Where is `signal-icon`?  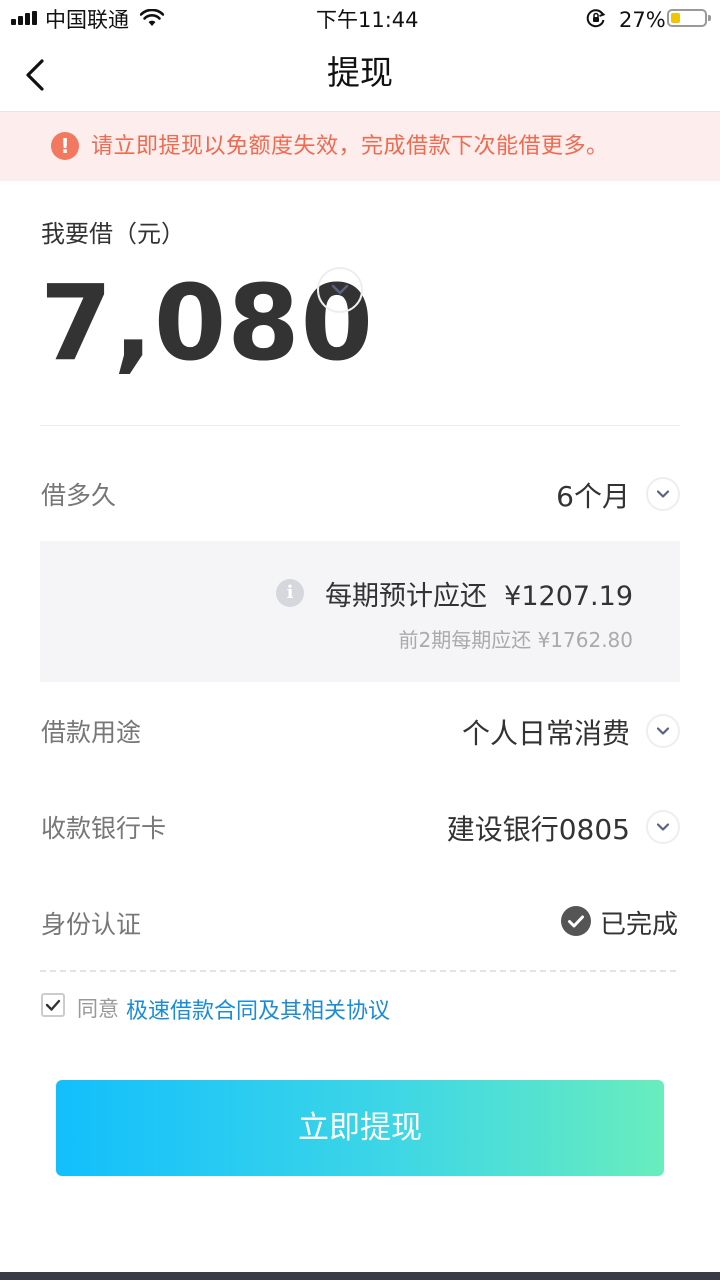
signal-icon is located at coordinates (25, 18).